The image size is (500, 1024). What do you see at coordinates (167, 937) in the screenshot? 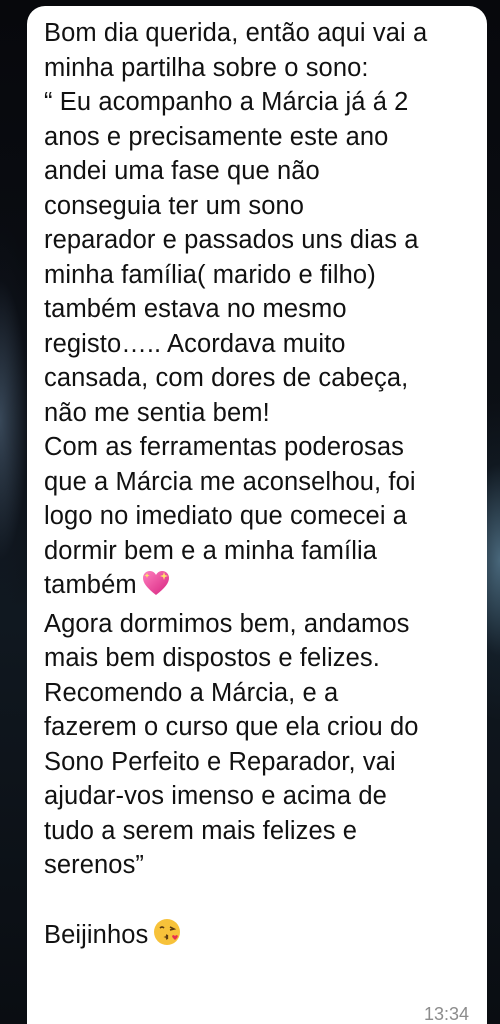
I see `kissing-face-icon` at bounding box center [167, 937].